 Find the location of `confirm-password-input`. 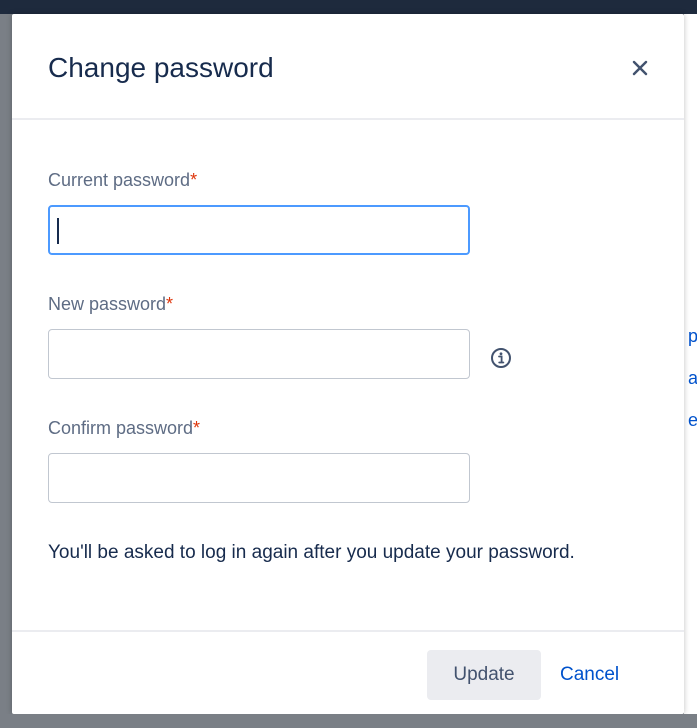

confirm-password-input is located at coordinates (259, 478).